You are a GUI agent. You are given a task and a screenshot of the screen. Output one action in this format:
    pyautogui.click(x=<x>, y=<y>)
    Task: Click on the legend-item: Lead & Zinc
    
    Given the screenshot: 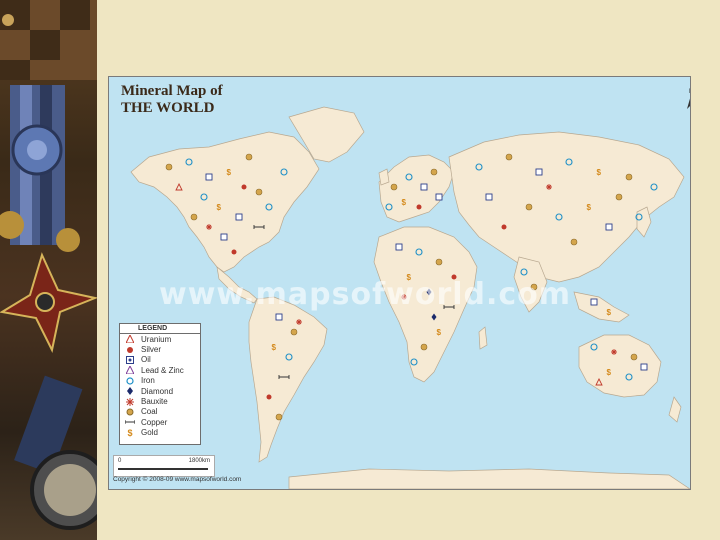 What is the action you would take?
    pyautogui.click(x=160, y=370)
    